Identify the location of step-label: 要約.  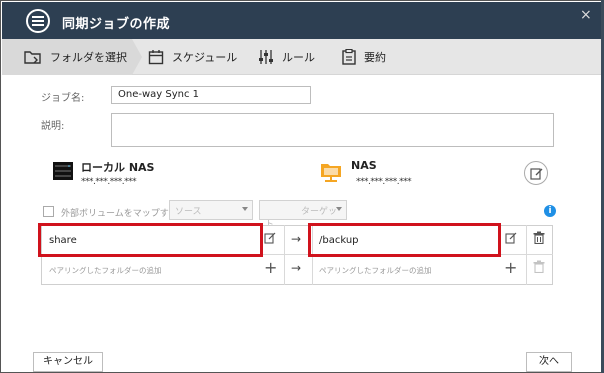
(375, 57).